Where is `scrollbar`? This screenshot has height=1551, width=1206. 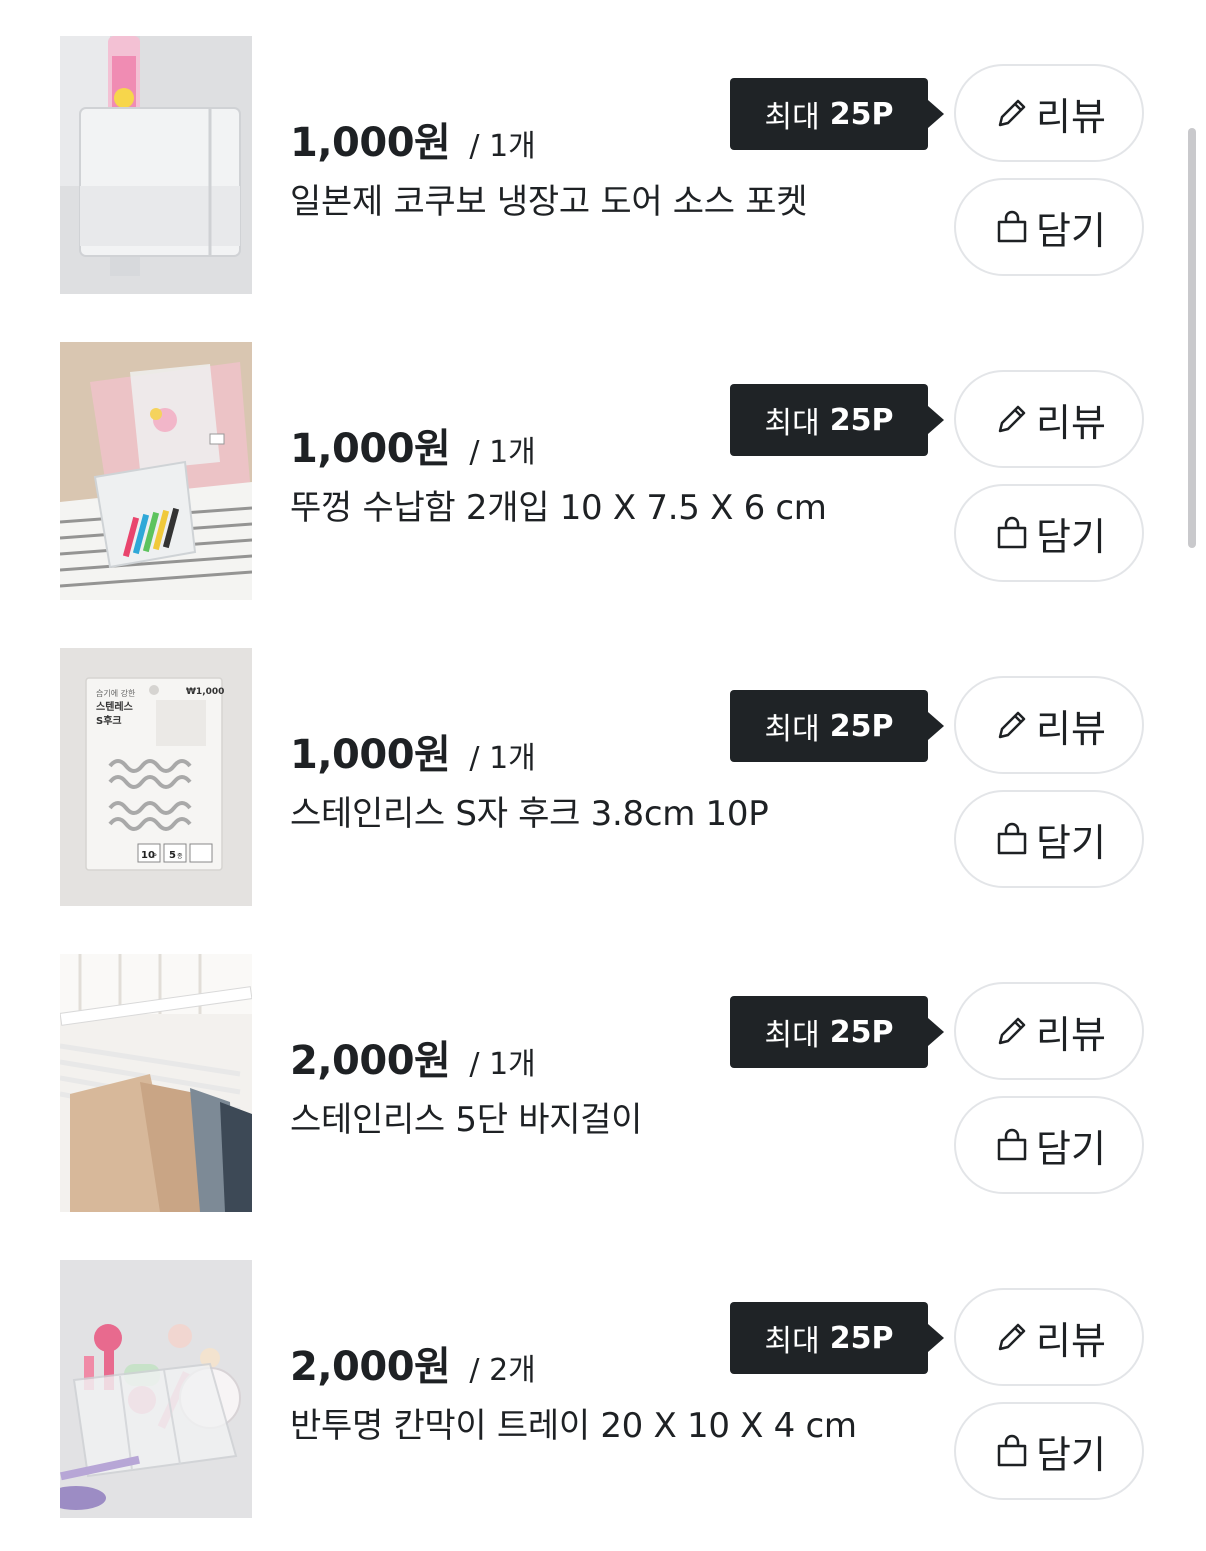
scrollbar is located at coordinates (1192, 338).